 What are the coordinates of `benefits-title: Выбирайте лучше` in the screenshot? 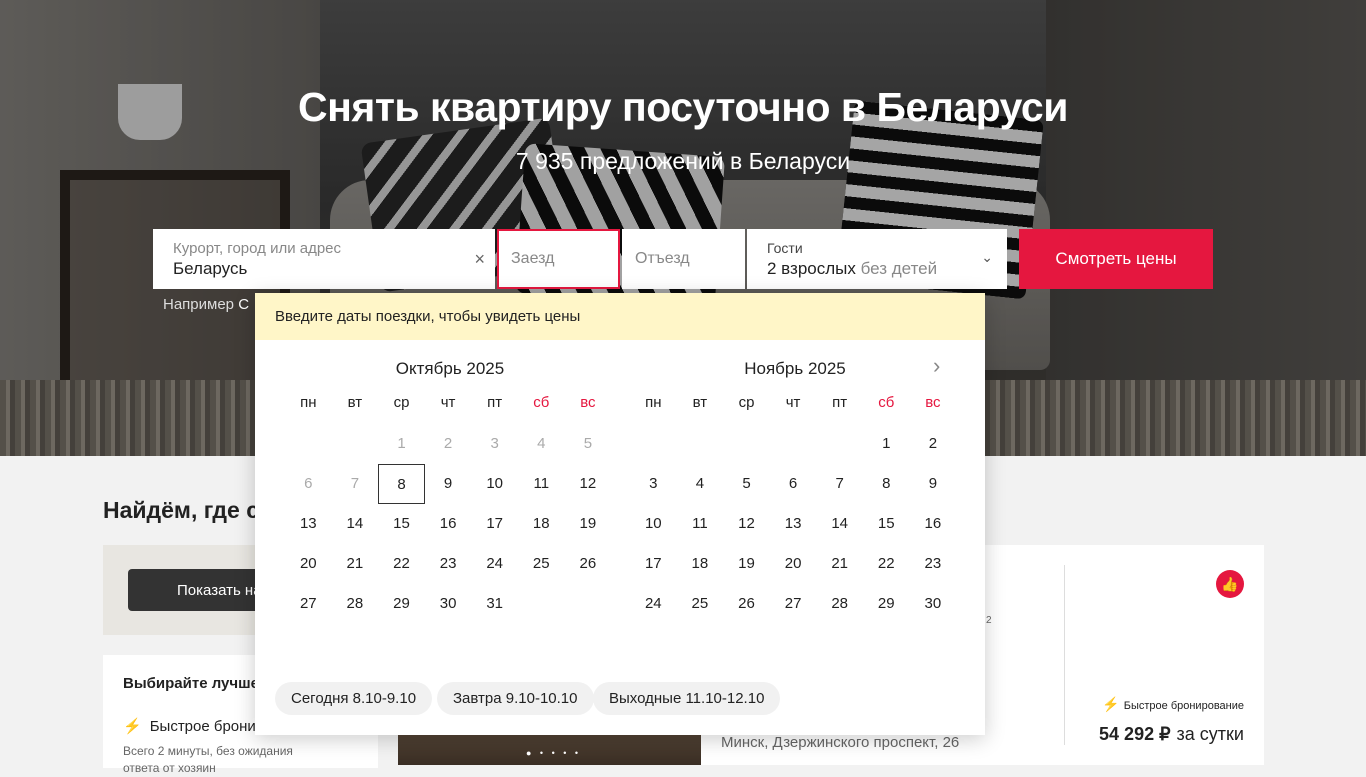 It's located at (191, 683).